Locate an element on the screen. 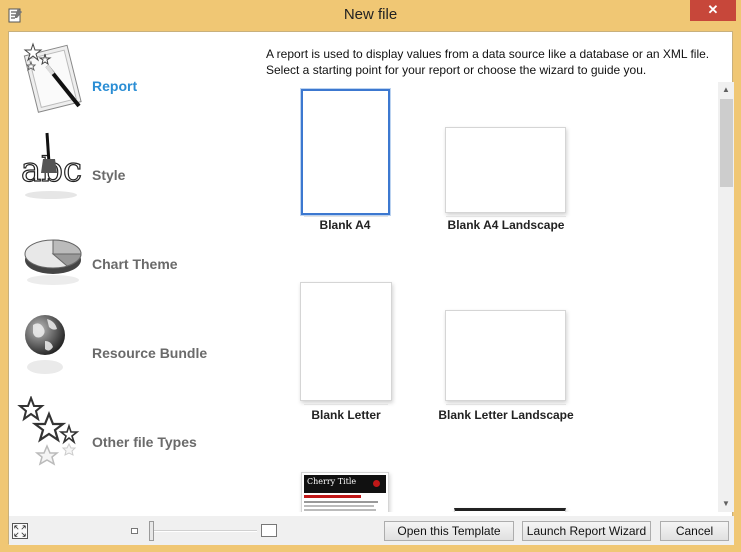 Image resolution: width=741 pixels, height=552 pixels. cancel-button: Cancel is located at coordinates (694, 531).